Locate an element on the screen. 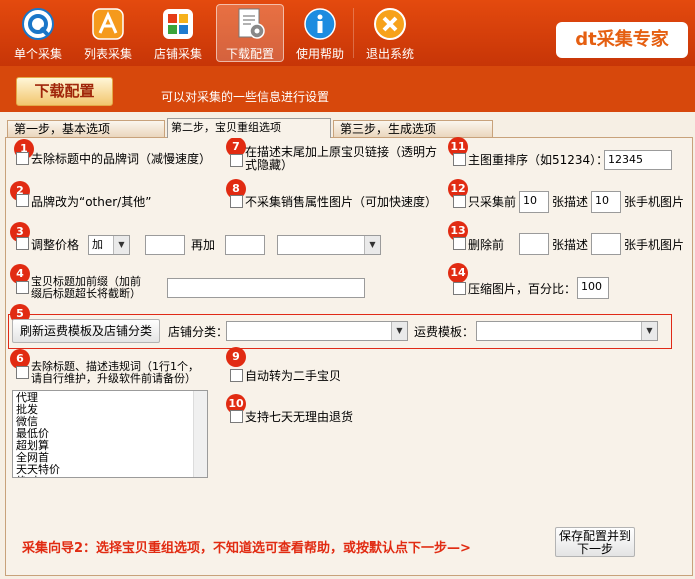 The width and height of the screenshot is (695, 579). toolbar-label: 单个采集 is located at coordinates (37, 54).